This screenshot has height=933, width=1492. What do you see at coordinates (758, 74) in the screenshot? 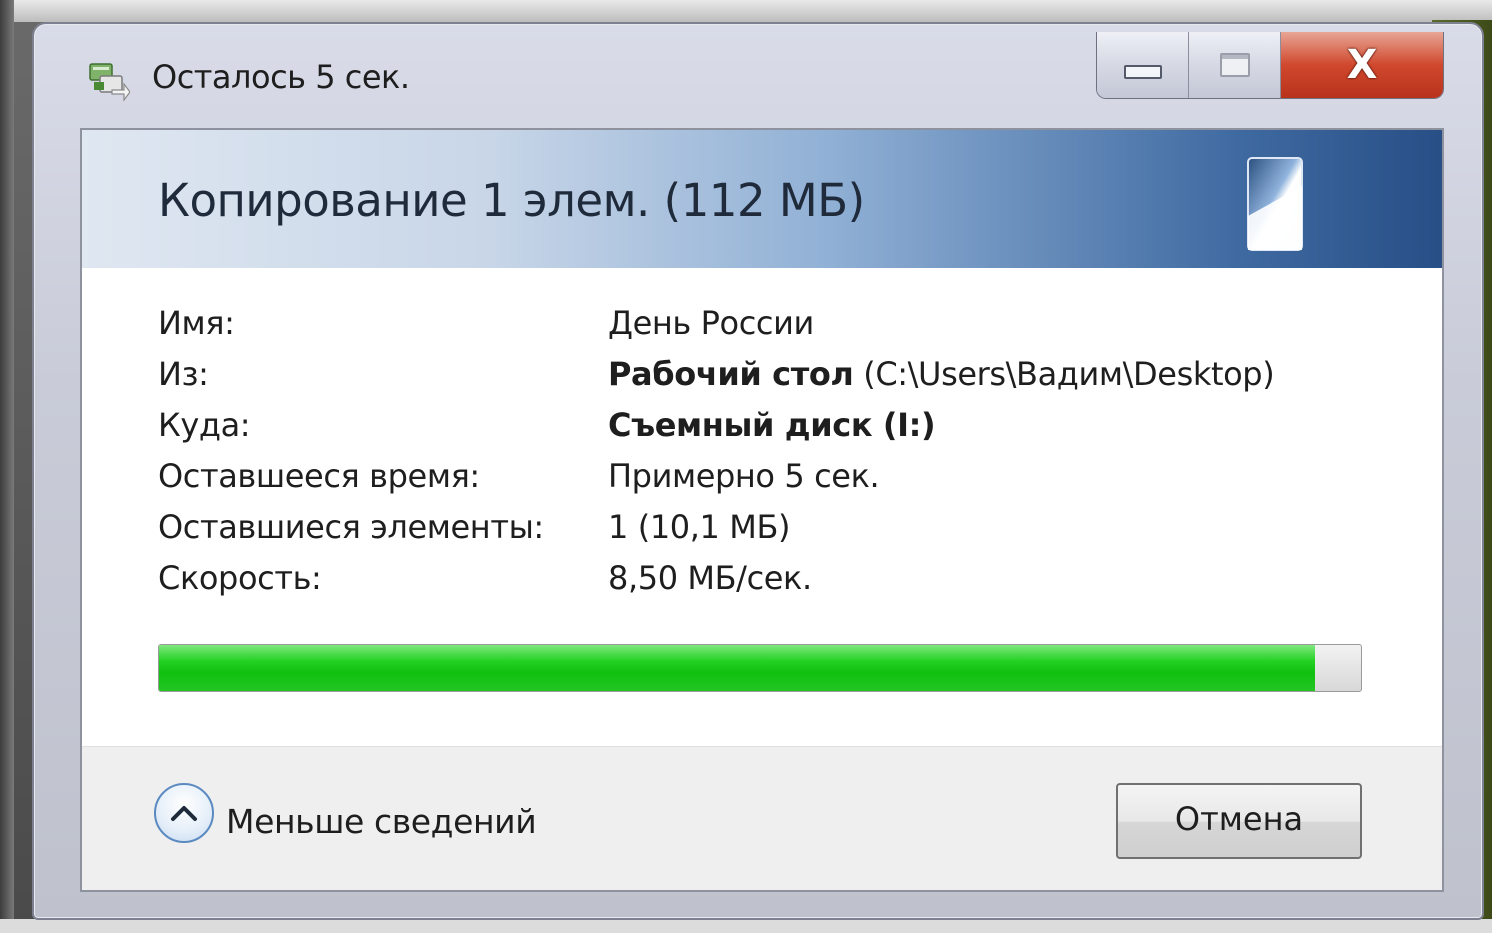
I see `title-bar: Осталось 5 сек. X` at bounding box center [758, 74].